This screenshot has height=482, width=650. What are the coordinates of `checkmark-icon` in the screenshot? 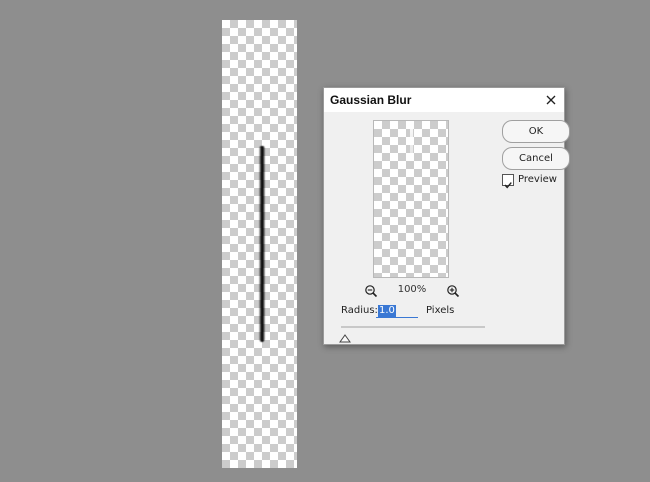 It's located at (508, 185).